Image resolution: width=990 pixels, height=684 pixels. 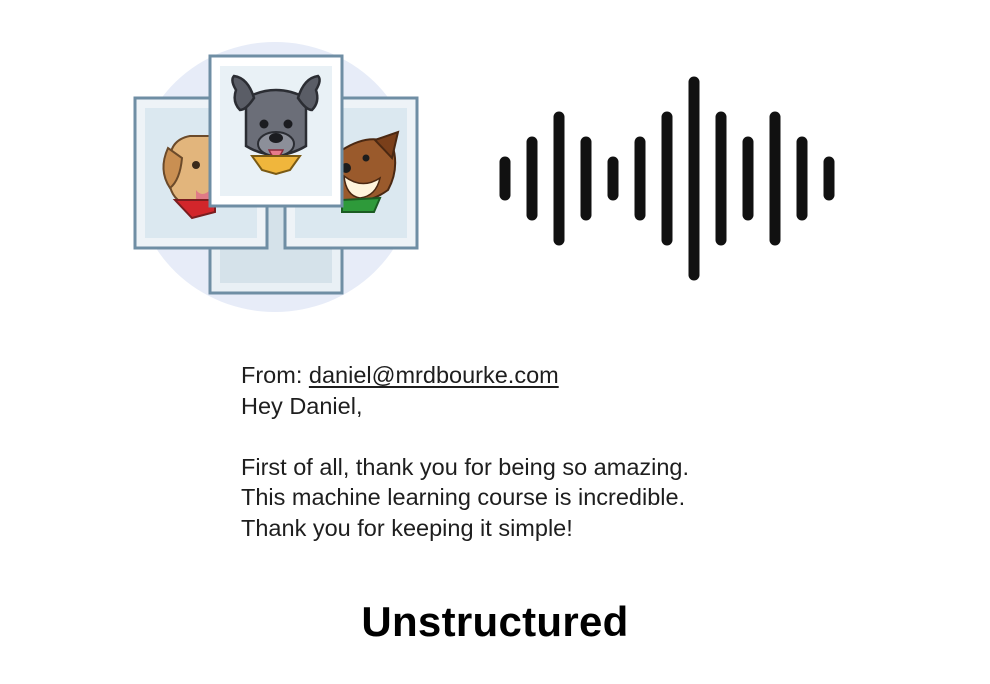 What do you see at coordinates (276, 131) in the screenshot?
I see `front-photo-card` at bounding box center [276, 131].